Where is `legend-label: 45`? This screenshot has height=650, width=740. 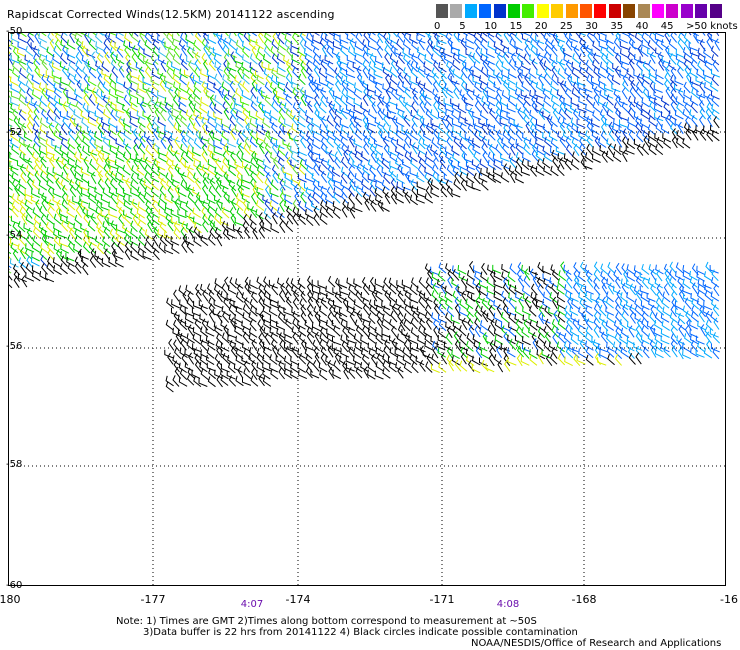 legend-label: 45 is located at coordinates (667, 26).